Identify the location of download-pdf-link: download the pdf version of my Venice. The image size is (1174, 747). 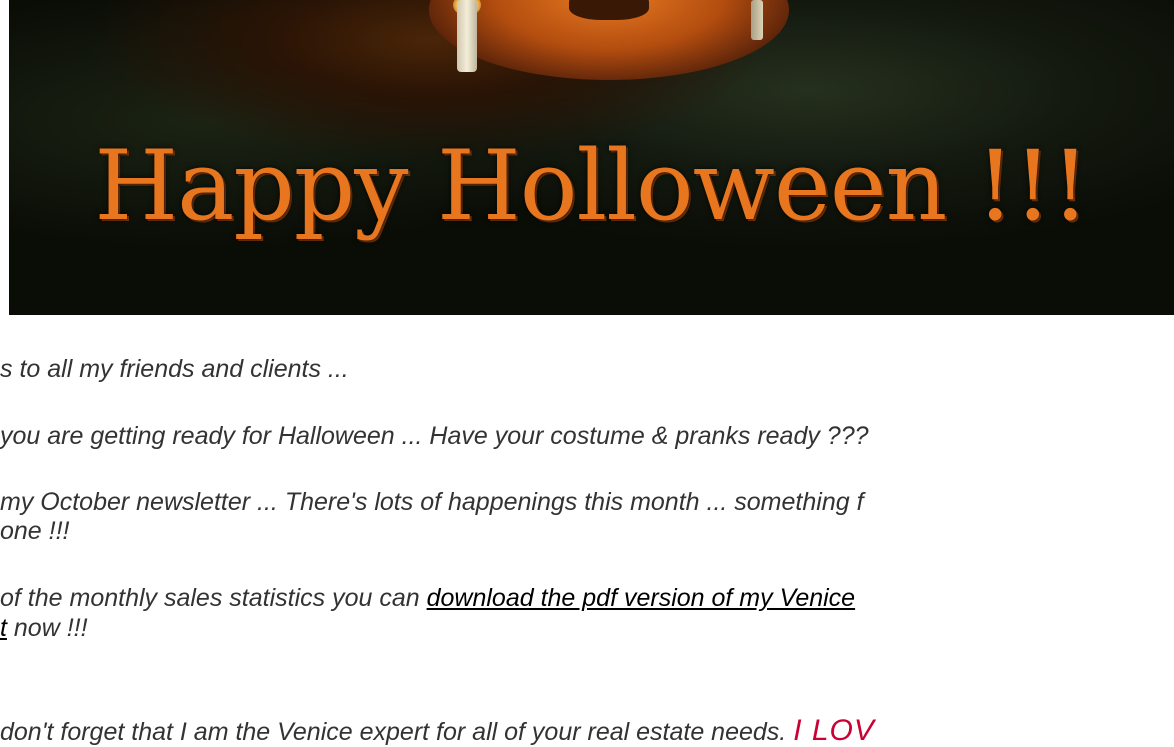
(641, 598).